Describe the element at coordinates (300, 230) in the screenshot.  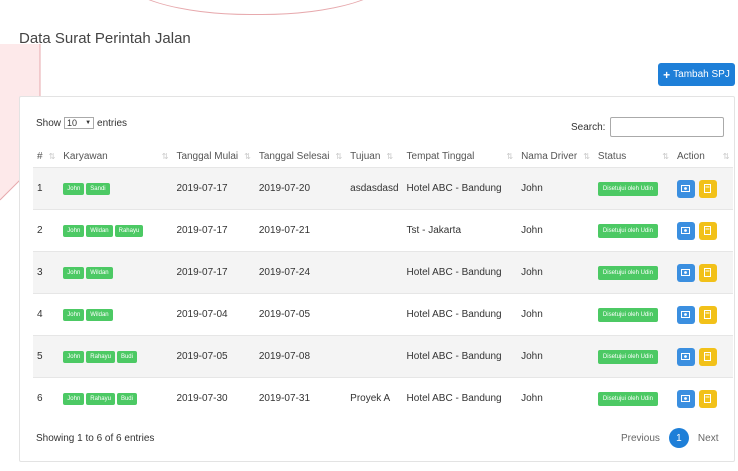
I see `cell-tanggal-selesai: 2019-07-21` at that location.